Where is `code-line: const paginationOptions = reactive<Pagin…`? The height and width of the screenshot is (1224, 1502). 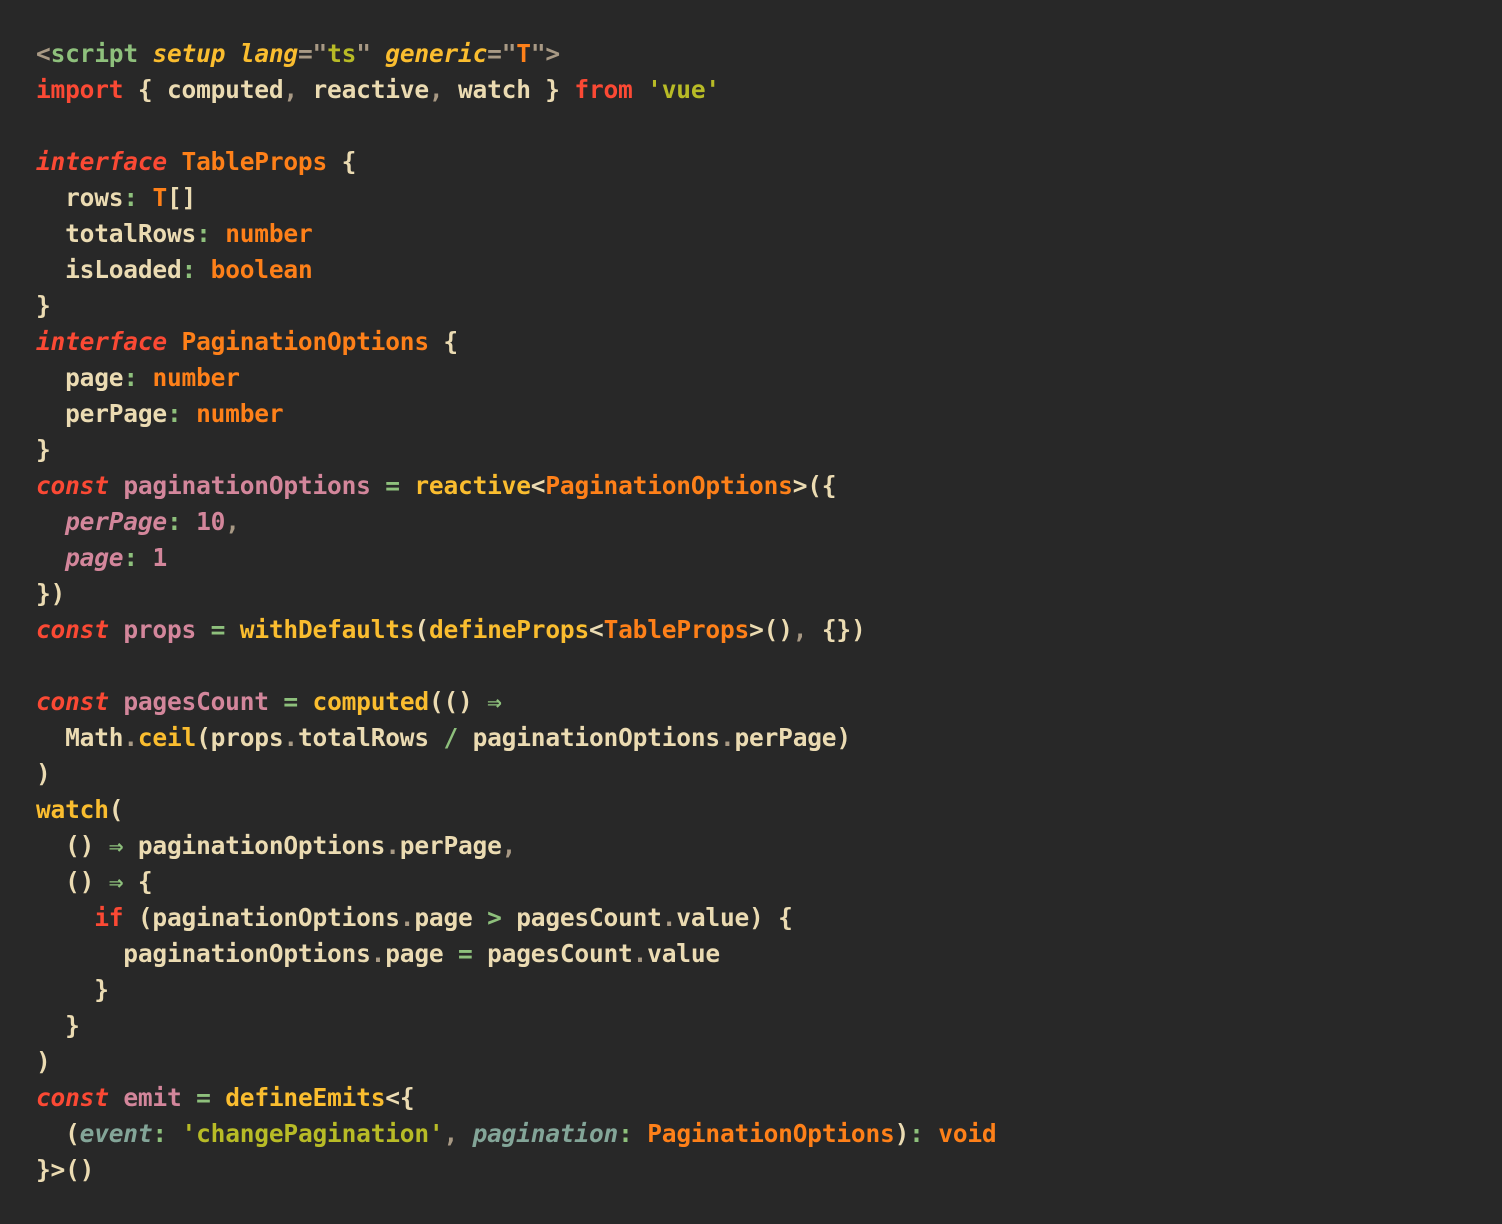 code-line: const paginationOptions = reactive<Pagin… is located at coordinates (769, 486).